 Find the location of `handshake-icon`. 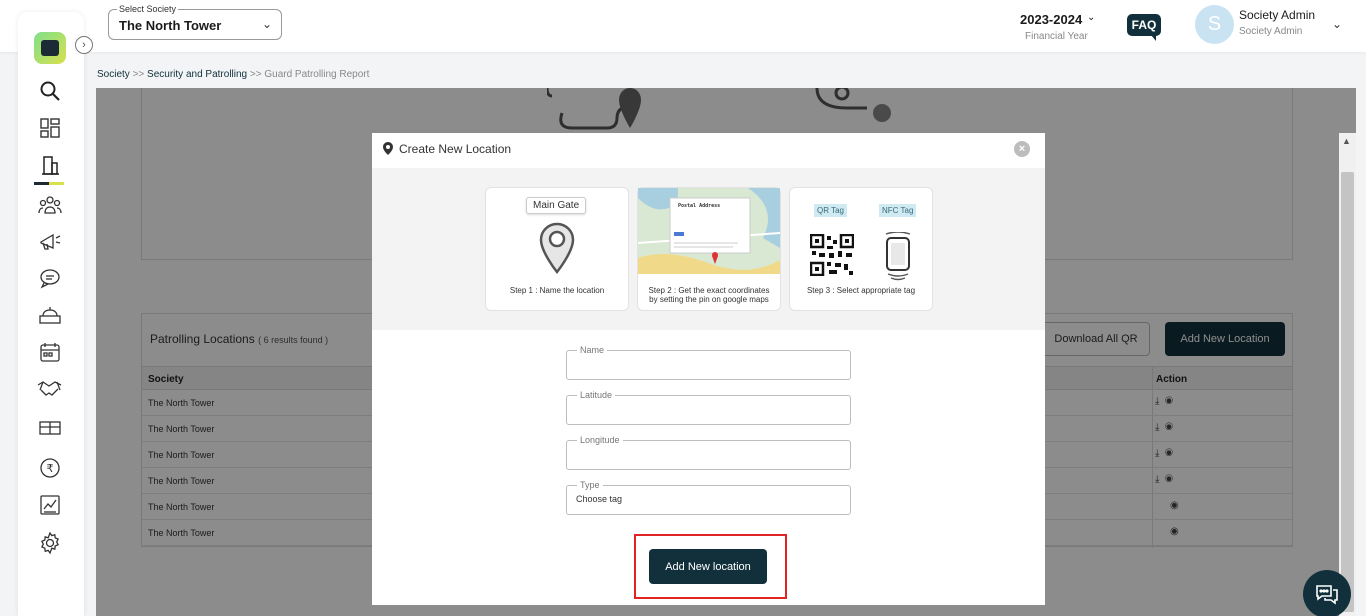

handshake-icon is located at coordinates (50, 389).